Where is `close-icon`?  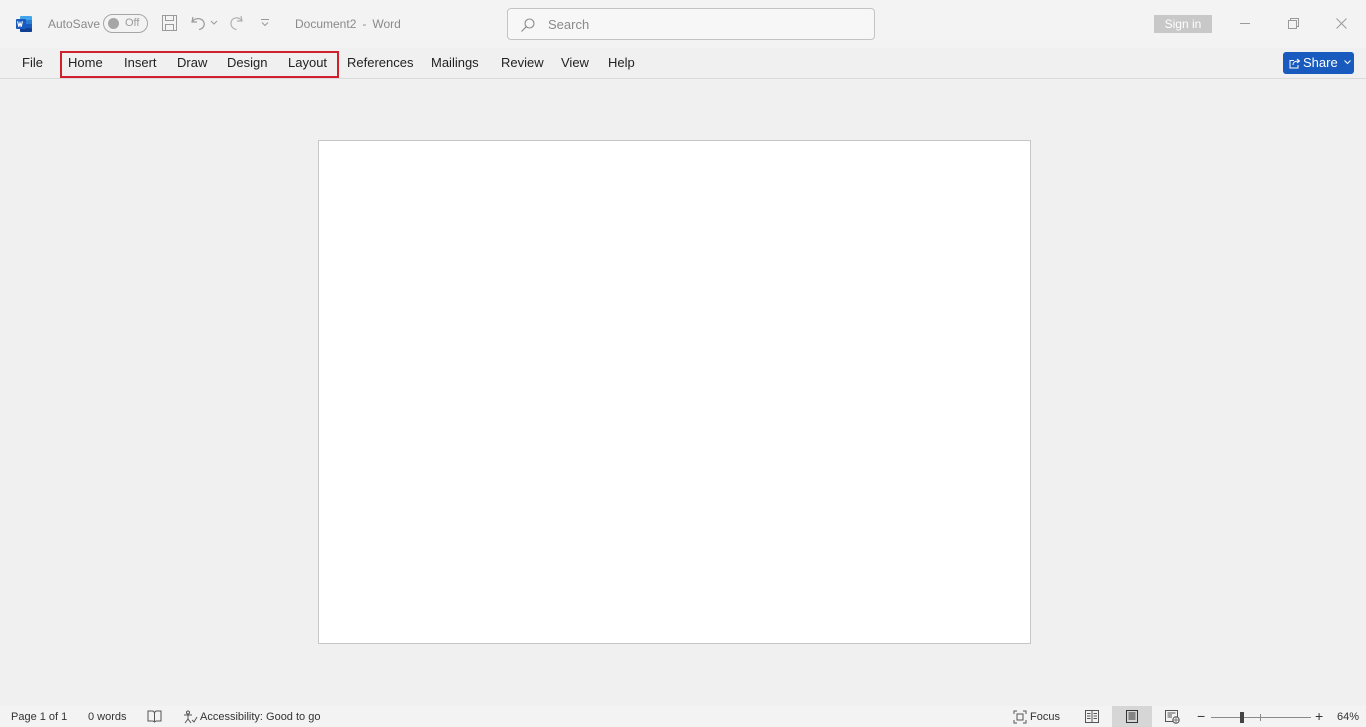 close-icon is located at coordinates (1341, 23).